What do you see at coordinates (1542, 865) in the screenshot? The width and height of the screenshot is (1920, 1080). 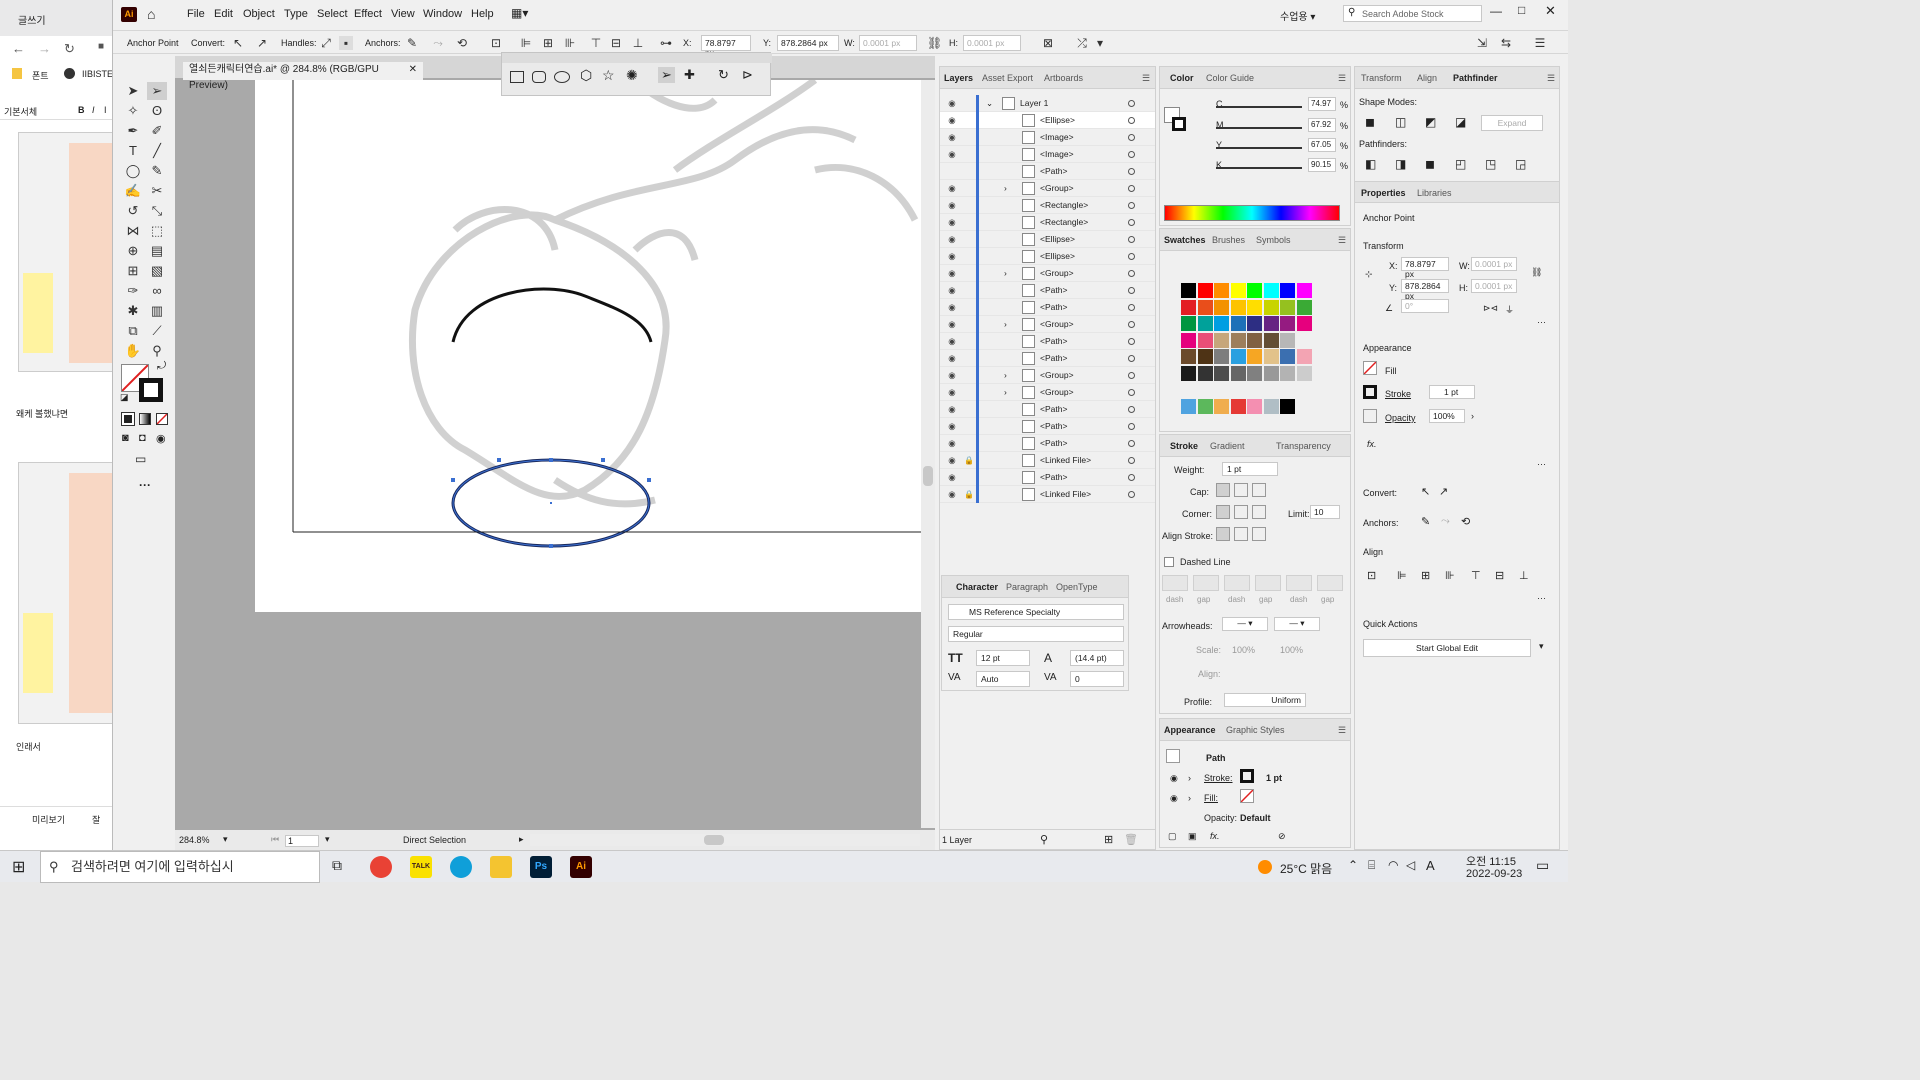 I see `notification-icon: ▭` at bounding box center [1542, 865].